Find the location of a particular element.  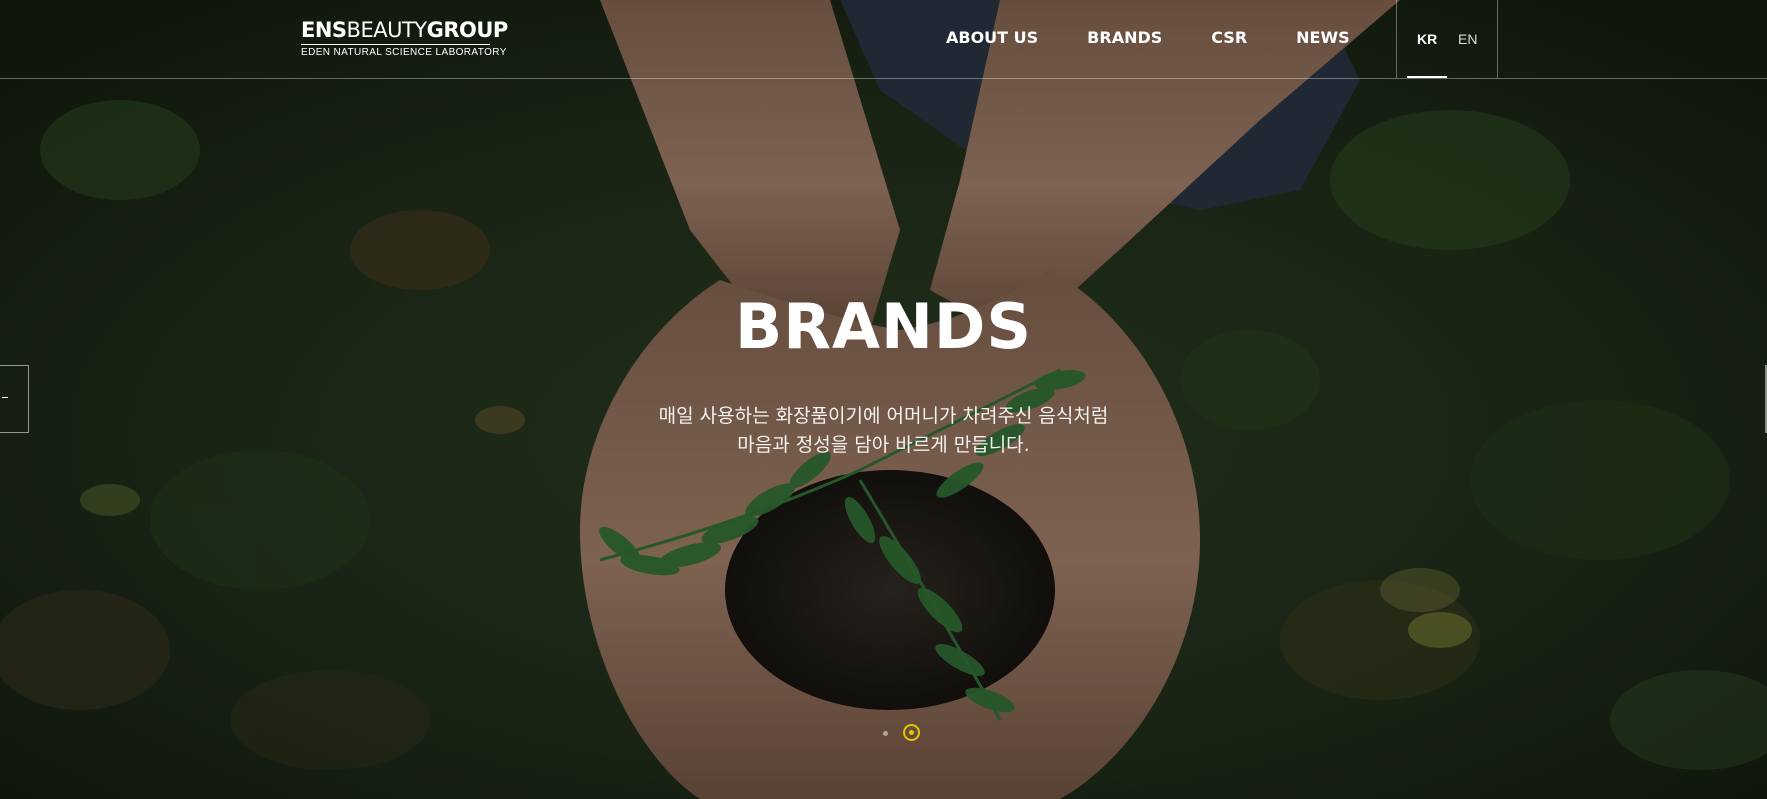

nav-brands: BRANDS is located at coordinates (1124, 37).